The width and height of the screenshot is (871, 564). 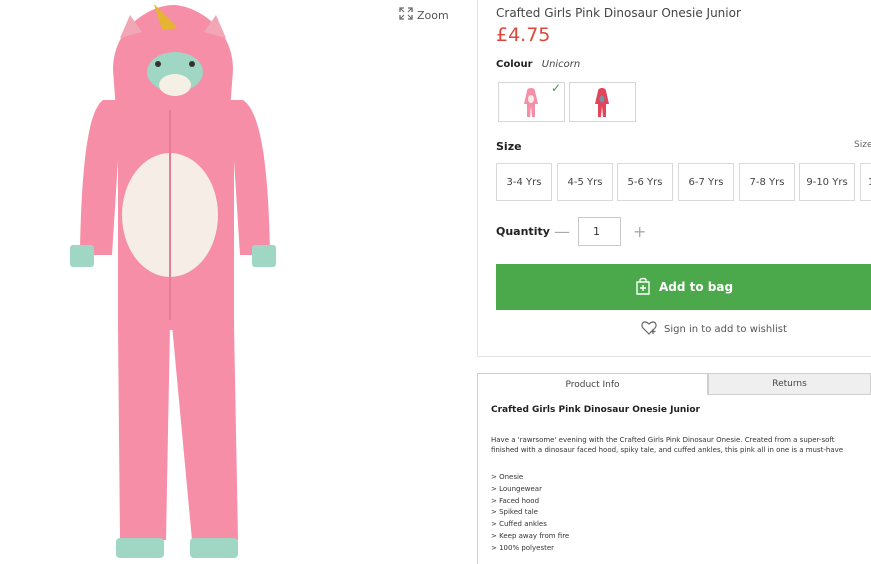 What do you see at coordinates (643, 287) in the screenshot?
I see `shopping-bag-icon` at bounding box center [643, 287].